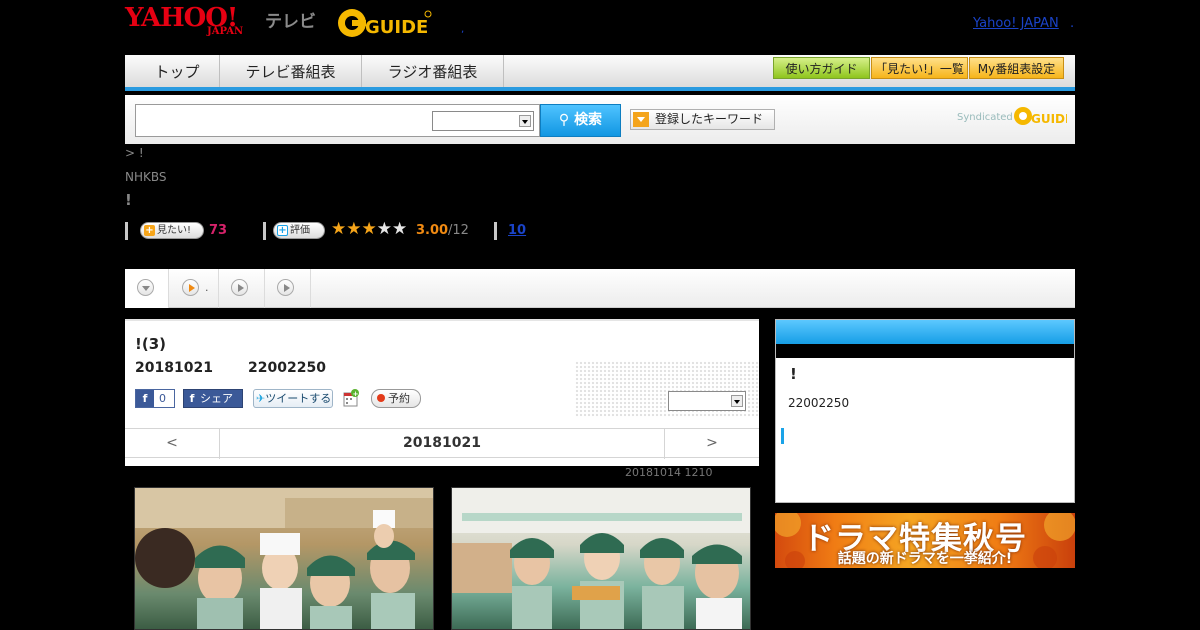 This screenshot has width=1200, height=630. I want to click on sidebar-subheader, so click(925, 351).